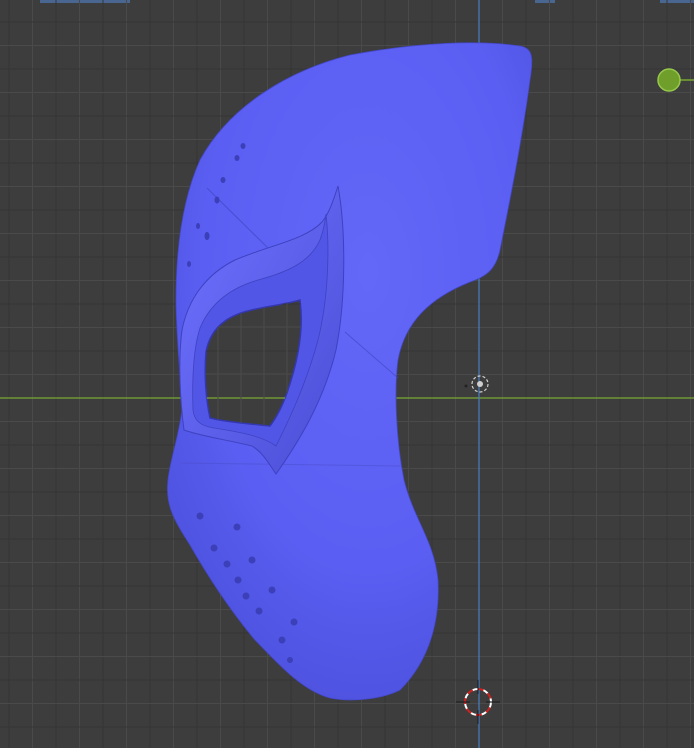 The height and width of the screenshot is (748, 694). I want to click on light-gizmo-icon, so click(675, 80).